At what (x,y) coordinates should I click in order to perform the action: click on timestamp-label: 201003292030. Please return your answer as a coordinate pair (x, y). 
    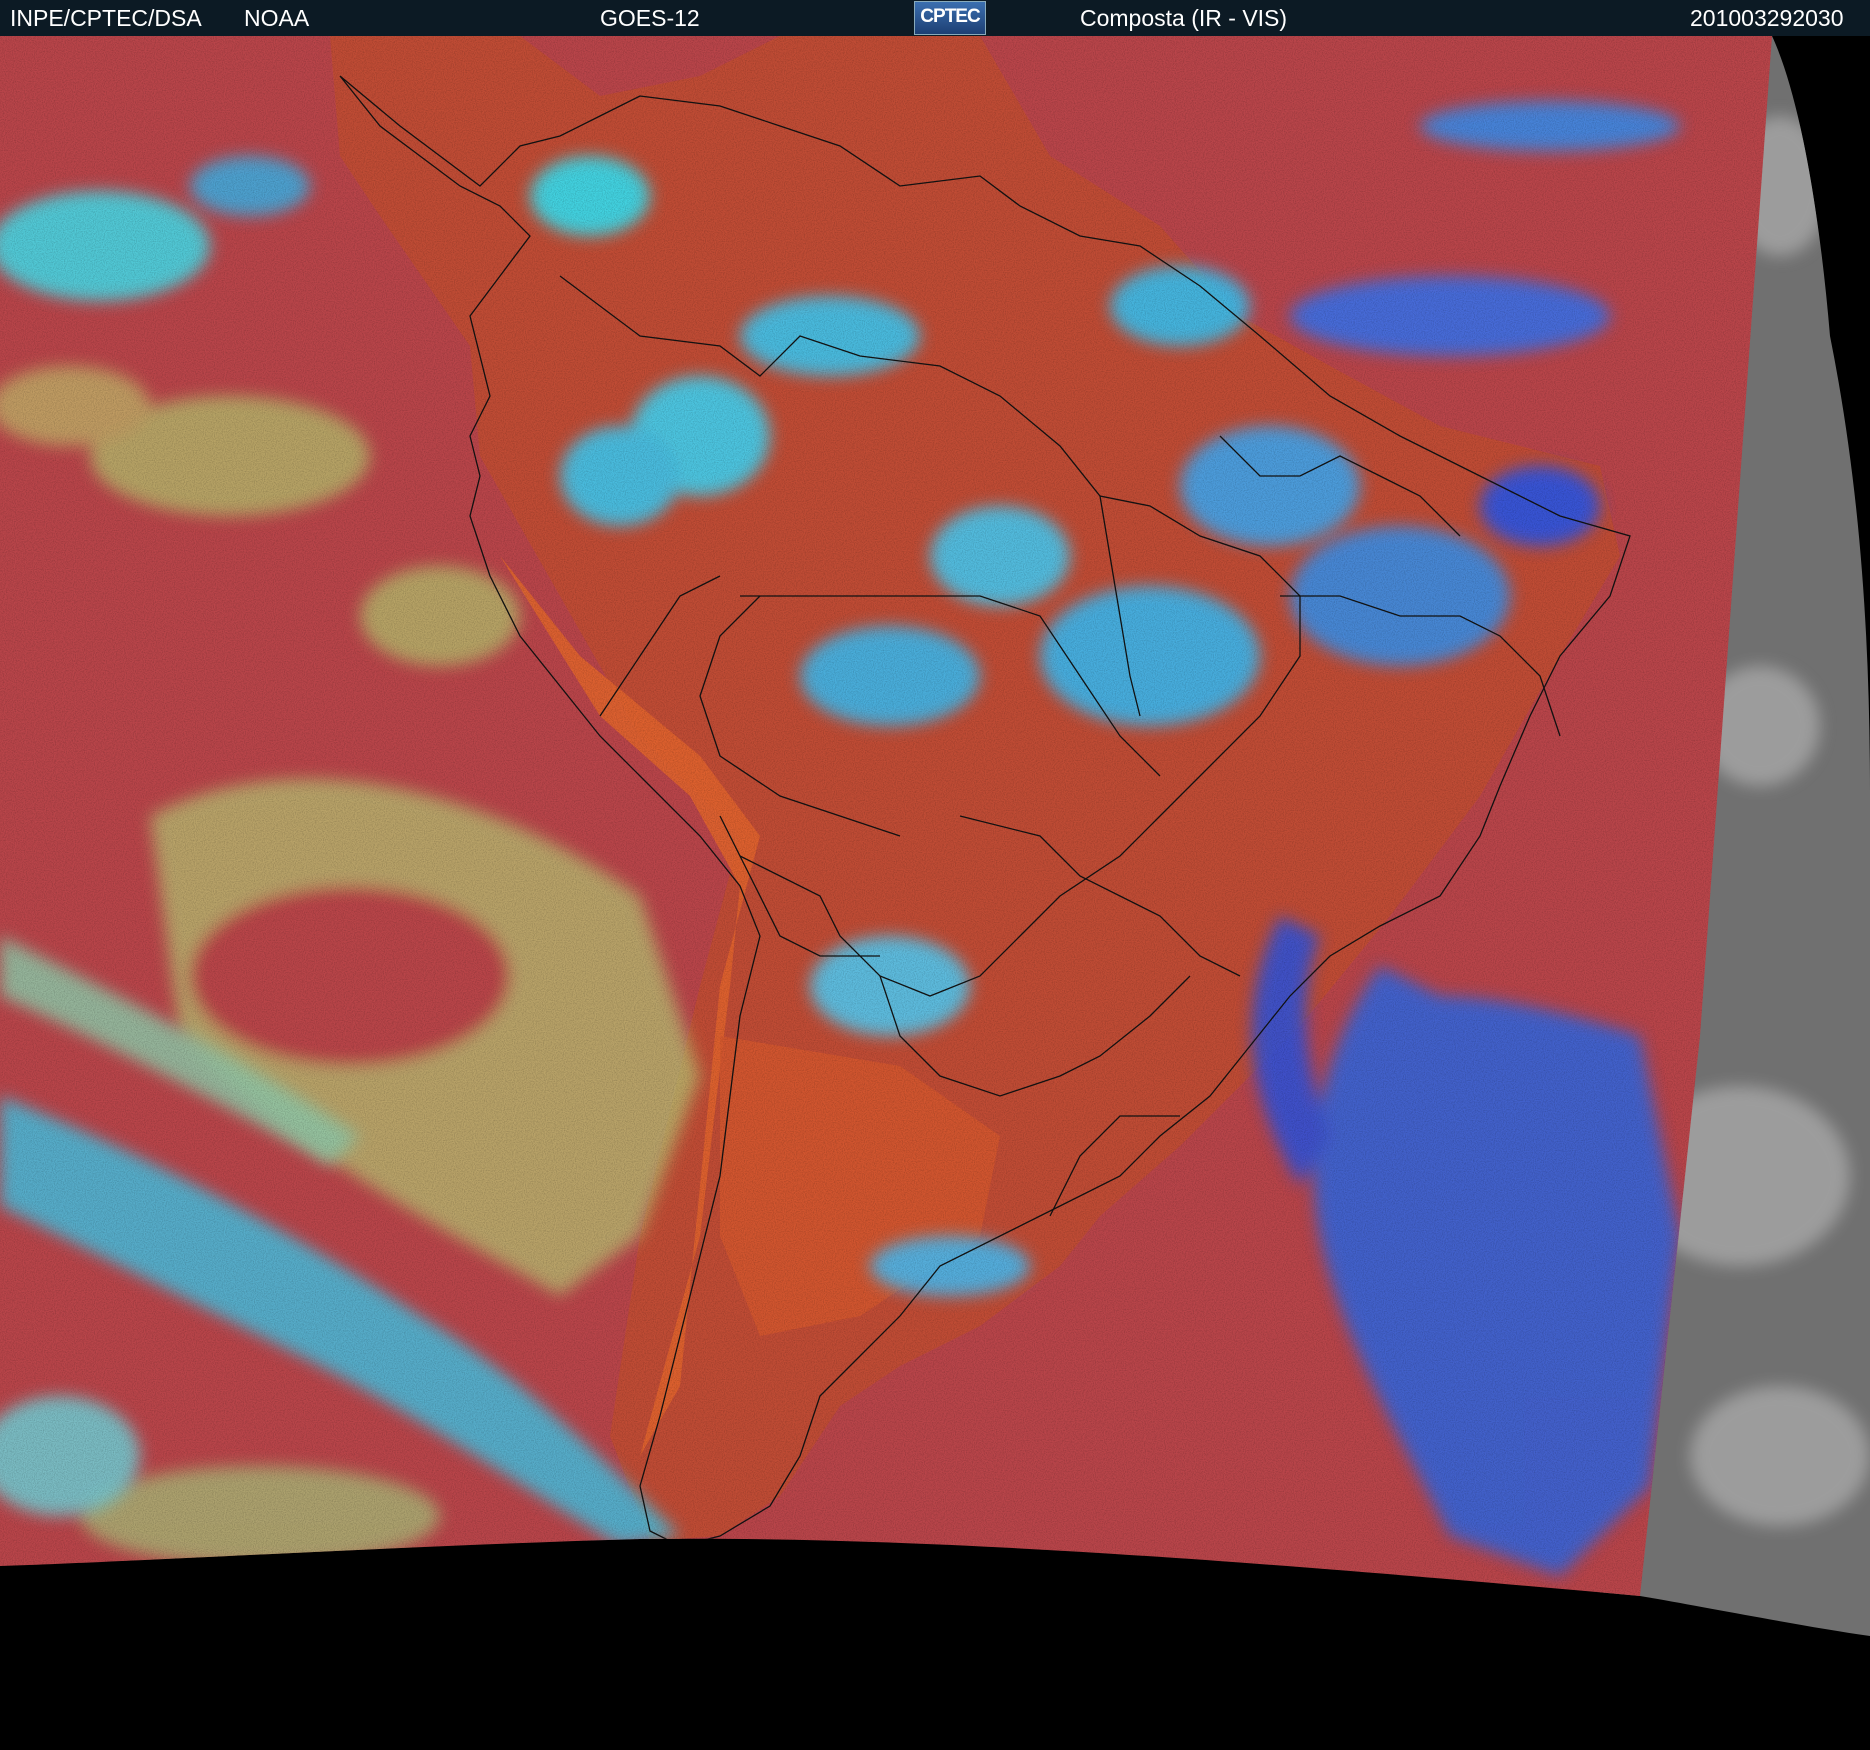
    Looking at the image, I should click on (1767, 18).